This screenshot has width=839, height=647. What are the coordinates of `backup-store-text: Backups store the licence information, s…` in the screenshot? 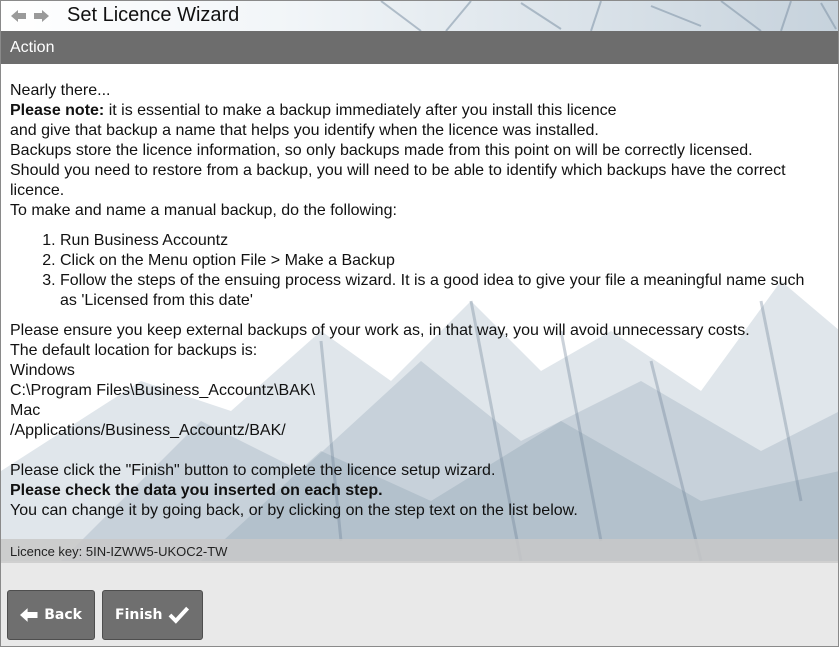 It's located at (381, 150).